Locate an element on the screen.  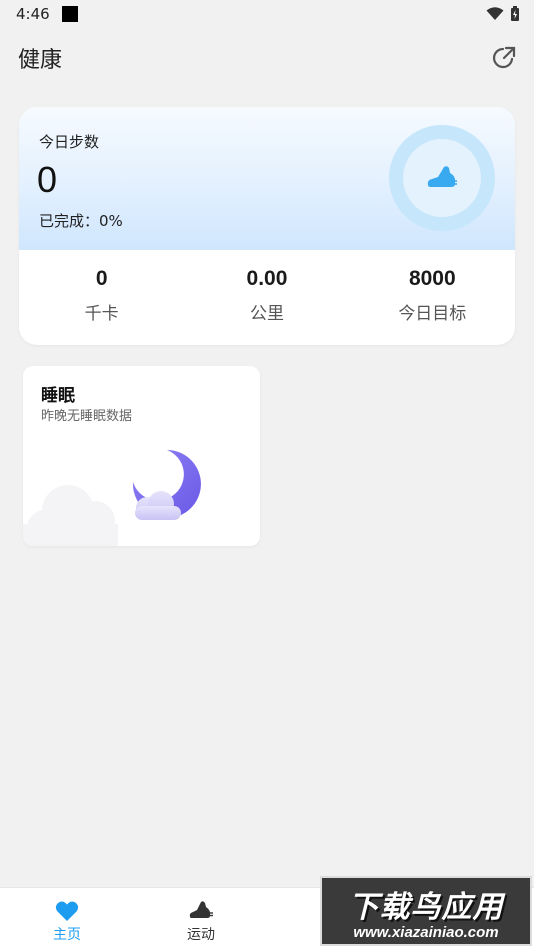
status-bar: 4:46 is located at coordinates (267, 14).